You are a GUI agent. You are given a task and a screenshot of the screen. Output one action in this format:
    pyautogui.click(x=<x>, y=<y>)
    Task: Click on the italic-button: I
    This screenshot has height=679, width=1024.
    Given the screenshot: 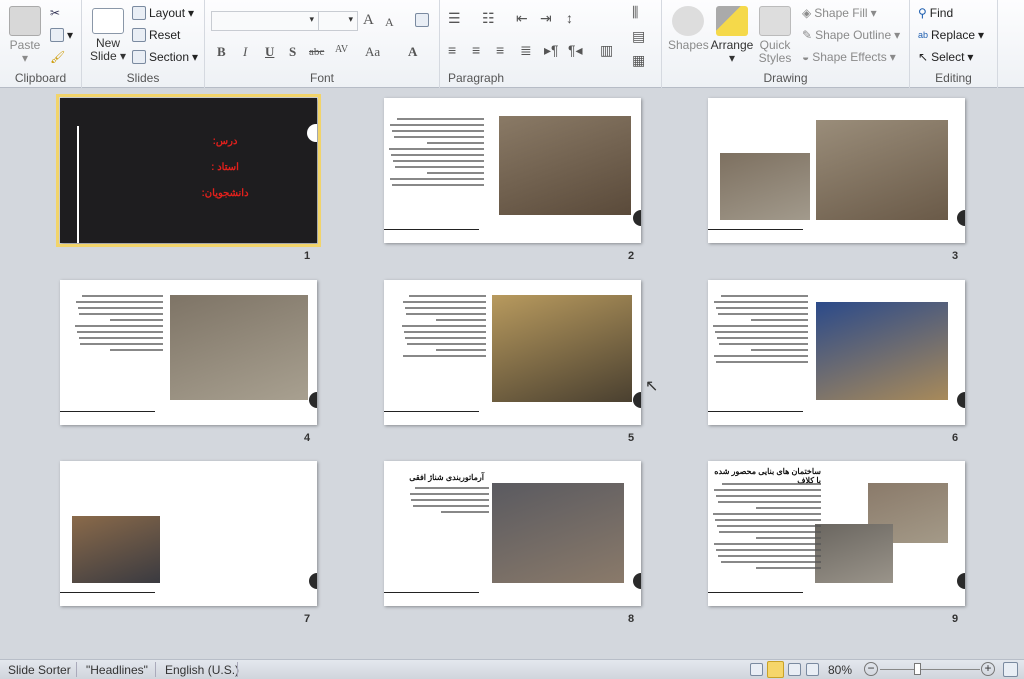 What is the action you would take?
    pyautogui.click(x=245, y=52)
    